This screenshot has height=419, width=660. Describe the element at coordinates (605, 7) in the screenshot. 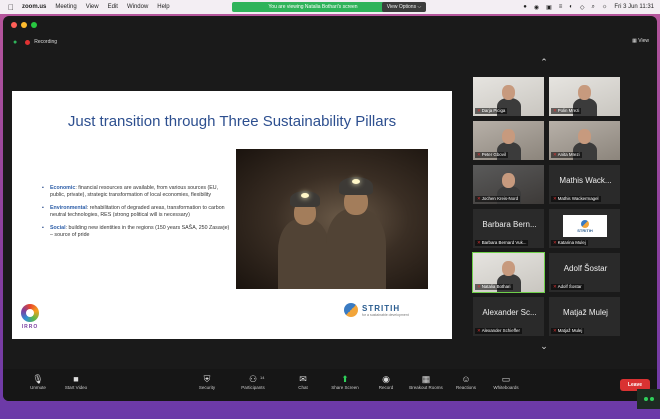

I see `control-center-icon: ☼` at that location.